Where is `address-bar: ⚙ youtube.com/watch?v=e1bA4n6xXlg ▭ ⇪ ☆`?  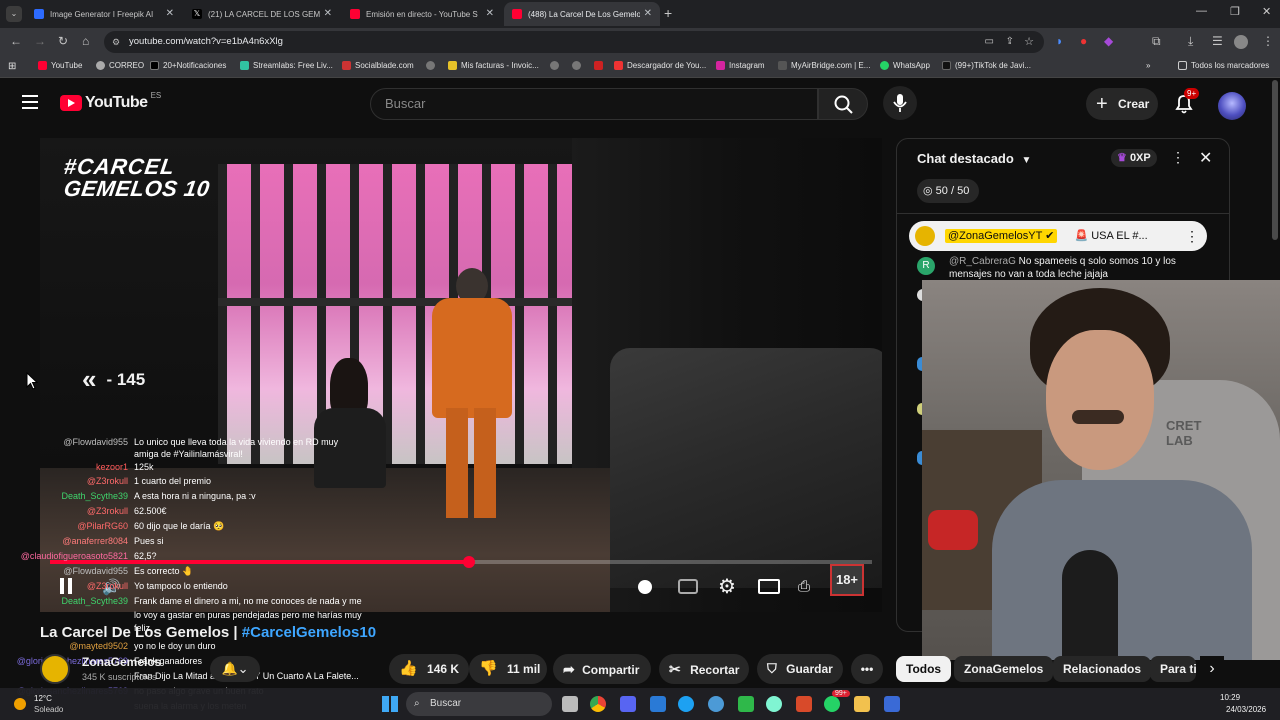 address-bar: ⚙ youtube.com/watch?v=e1bA4n6xXlg ▭ ⇪ ☆ is located at coordinates (574, 42).